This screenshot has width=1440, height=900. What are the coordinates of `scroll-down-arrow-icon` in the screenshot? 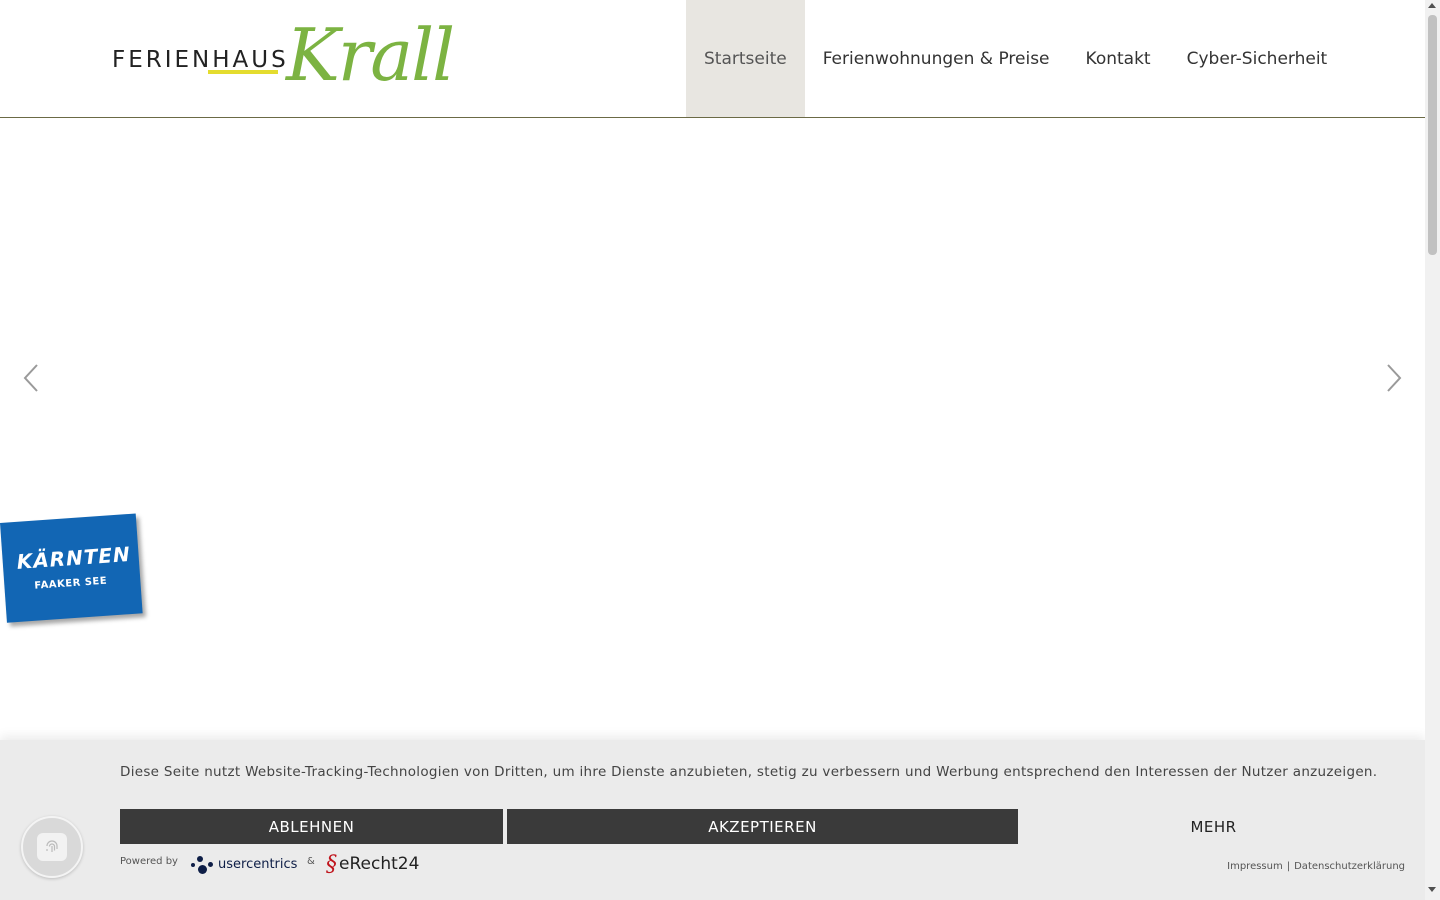 It's located at (1432, 889).